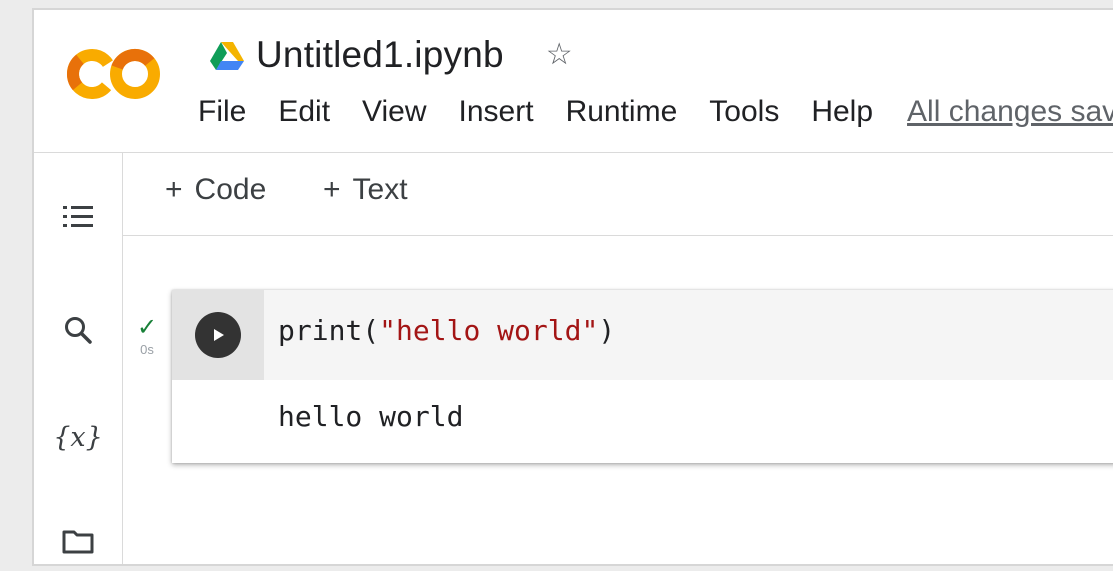 The image size is (1113, 571). I want to click on table-of-contents-icon, so click(78, 217).